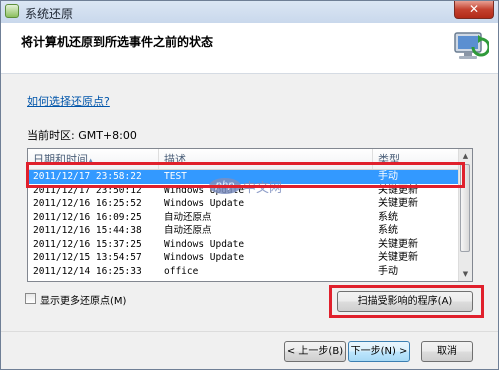 The width and height of the screenshot is (499, 370). Describe the element at coordinates (379, 351) in the screenshot. I see `next-button: 下一步(N) >` at that location.